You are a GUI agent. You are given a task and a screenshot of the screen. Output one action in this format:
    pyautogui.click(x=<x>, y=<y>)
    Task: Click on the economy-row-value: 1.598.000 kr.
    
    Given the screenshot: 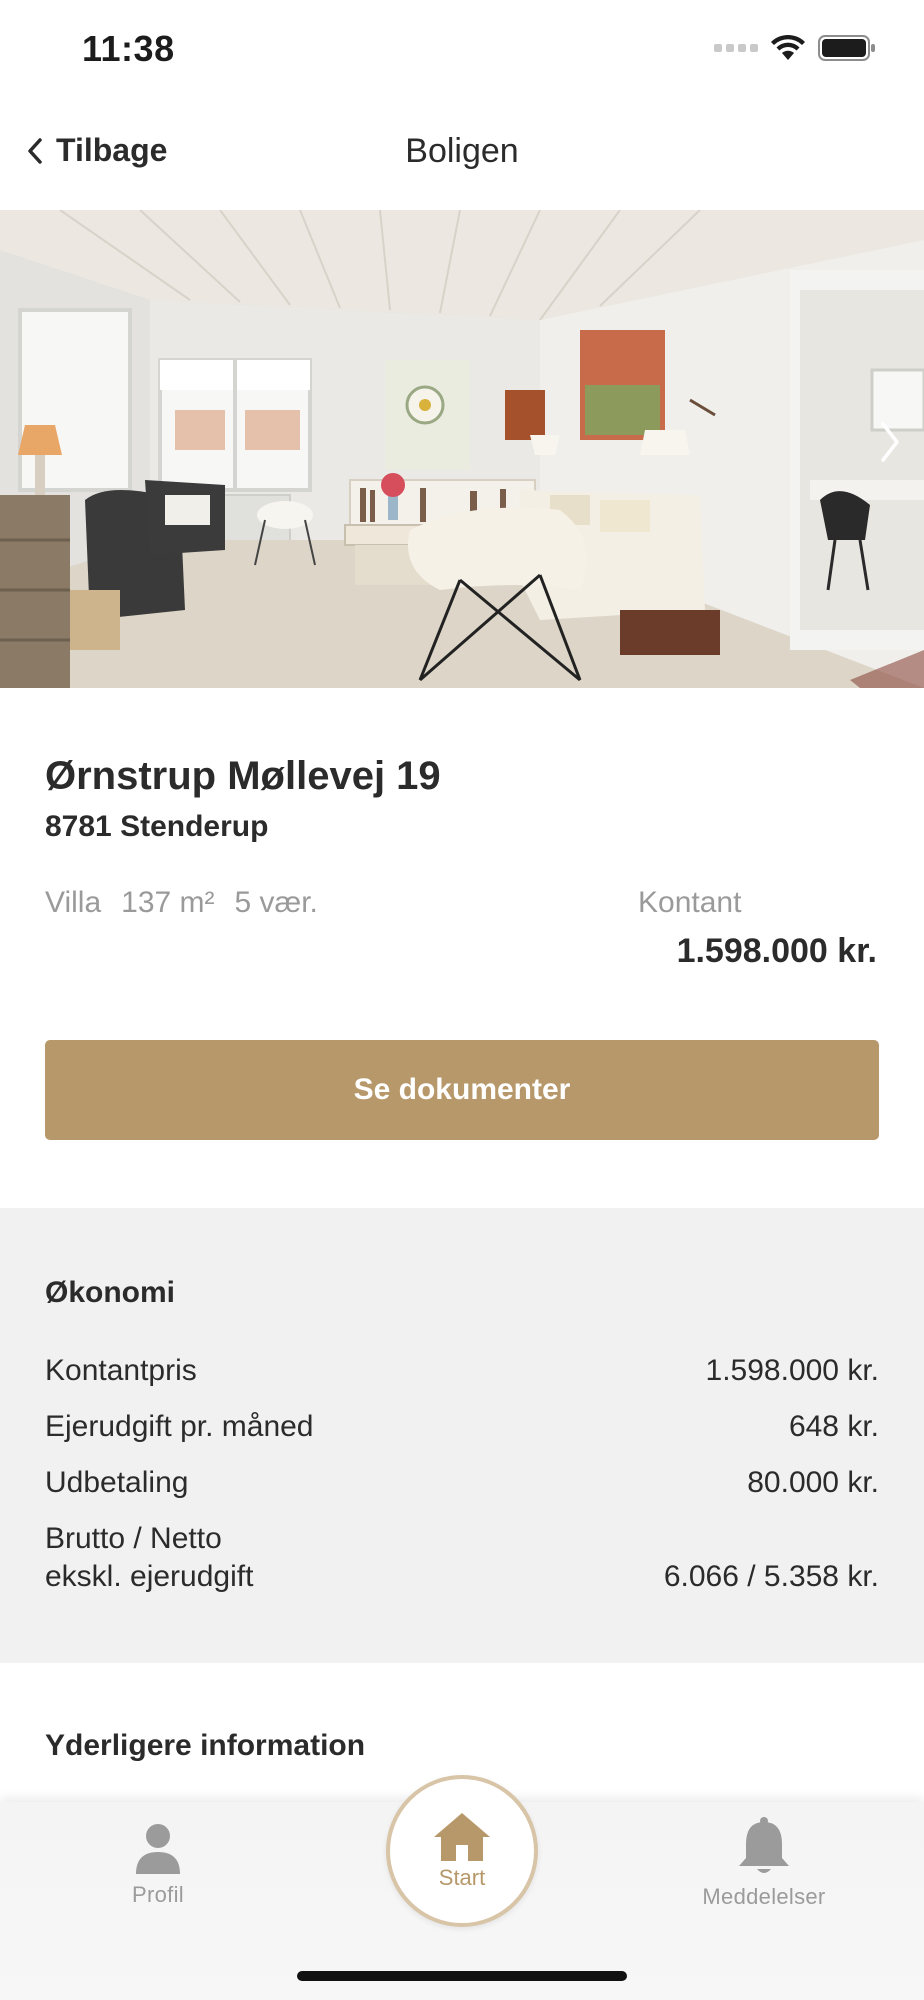 What is the action you would take?
    pyautogui.click(x=792, y=1370)
    